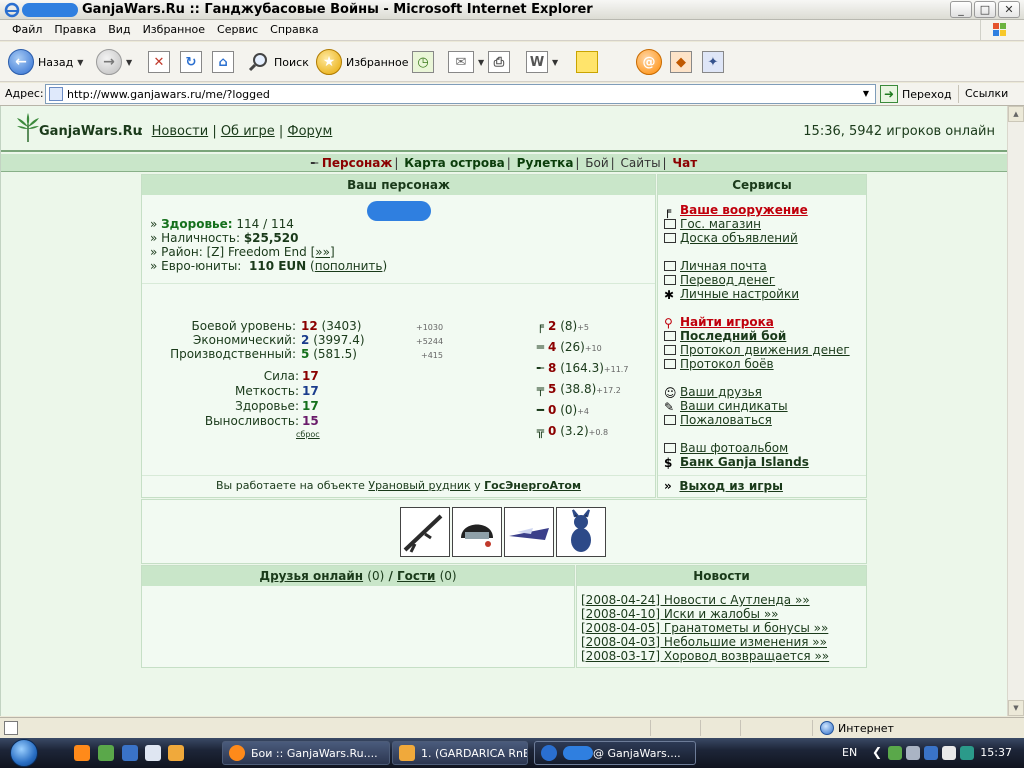 This screenshot has height=768, width=1024. I want to click on forward-dropdown-icon: ▼, so click(129, 62).